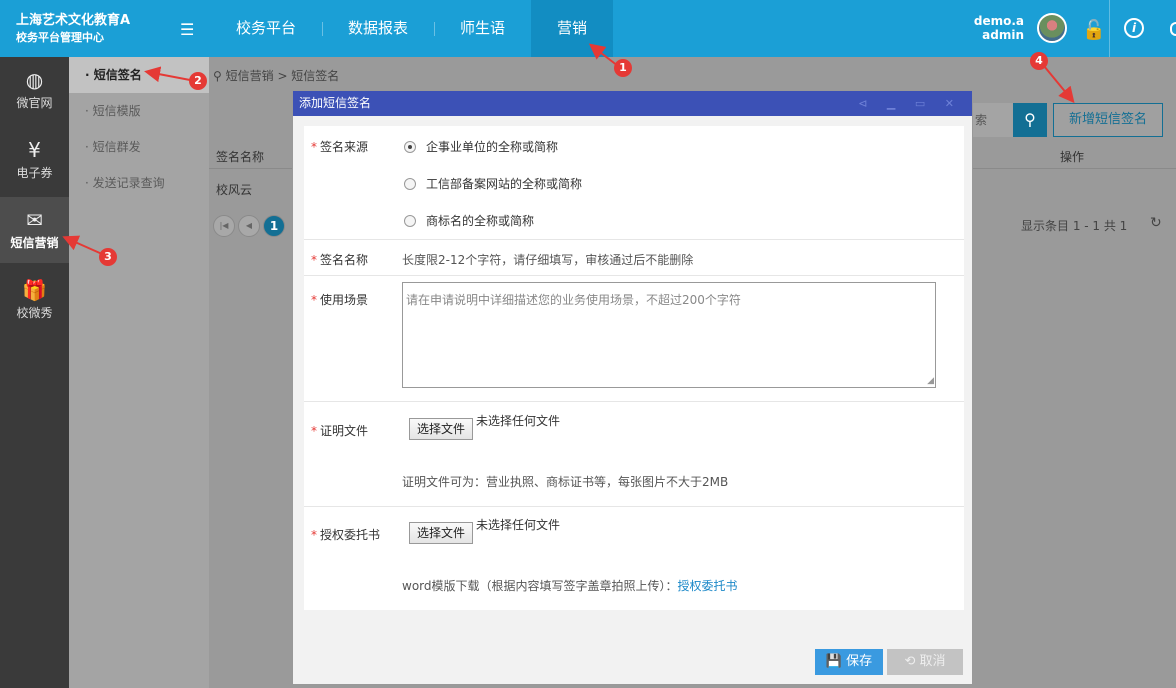  Describe the element at coordinates (1109, 28) in the screenshot. I see `divider` at that location.